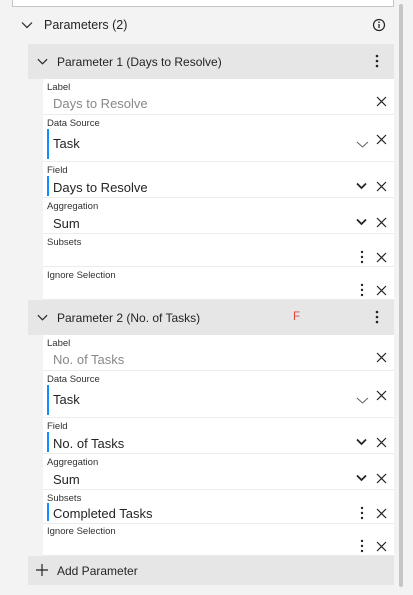 The width and height of the screenshot is (413, 595). What do you see at coordinates (403, 297) in the screenshot?
I see `scrollbar` at bounding box center [403, 297].